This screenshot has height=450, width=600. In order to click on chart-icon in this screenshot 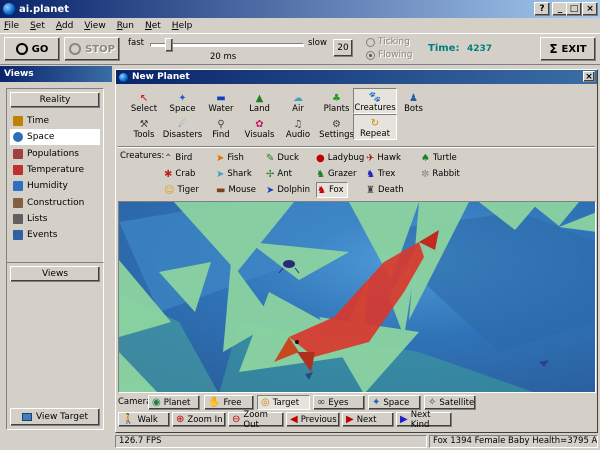, I will do `click(18, 153)`.